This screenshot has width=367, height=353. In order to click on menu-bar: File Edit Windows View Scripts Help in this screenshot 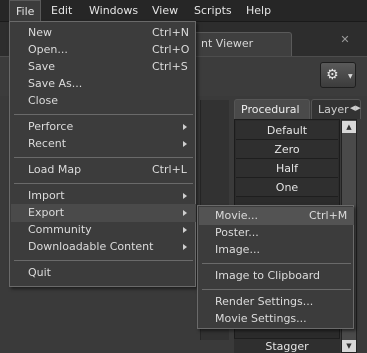, I will do `click(183, 11)`.